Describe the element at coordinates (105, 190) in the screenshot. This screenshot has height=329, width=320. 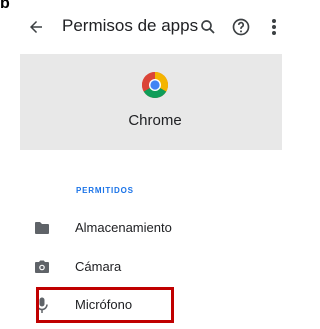
I see `section-header-allowed: PERMITIDOS` at that location.